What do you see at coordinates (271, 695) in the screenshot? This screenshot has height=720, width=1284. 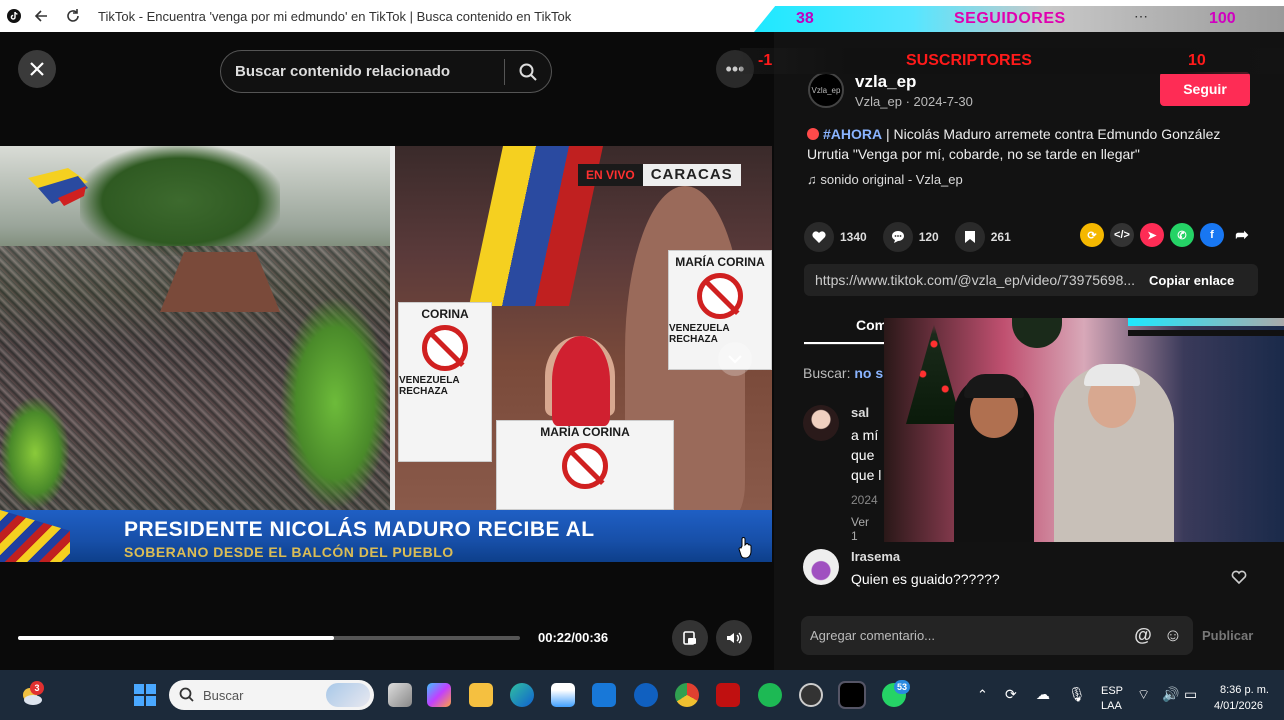 I see `taskbar-search: Buscar` at bounding box center [271, 695].